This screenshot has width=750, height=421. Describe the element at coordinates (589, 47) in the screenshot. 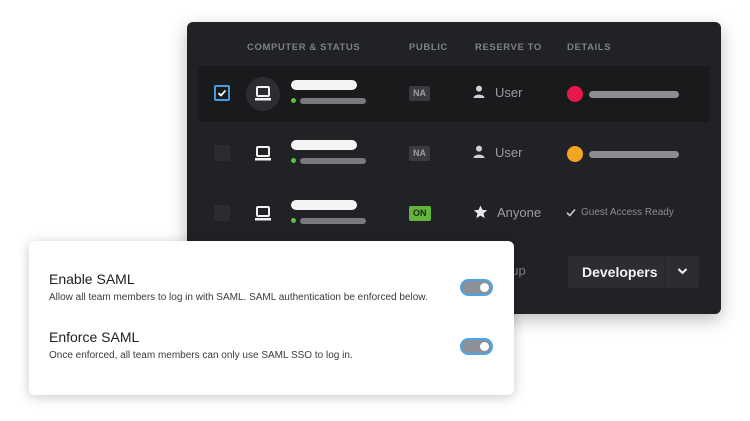

I see `column-header-details: DETAILS` at that location.